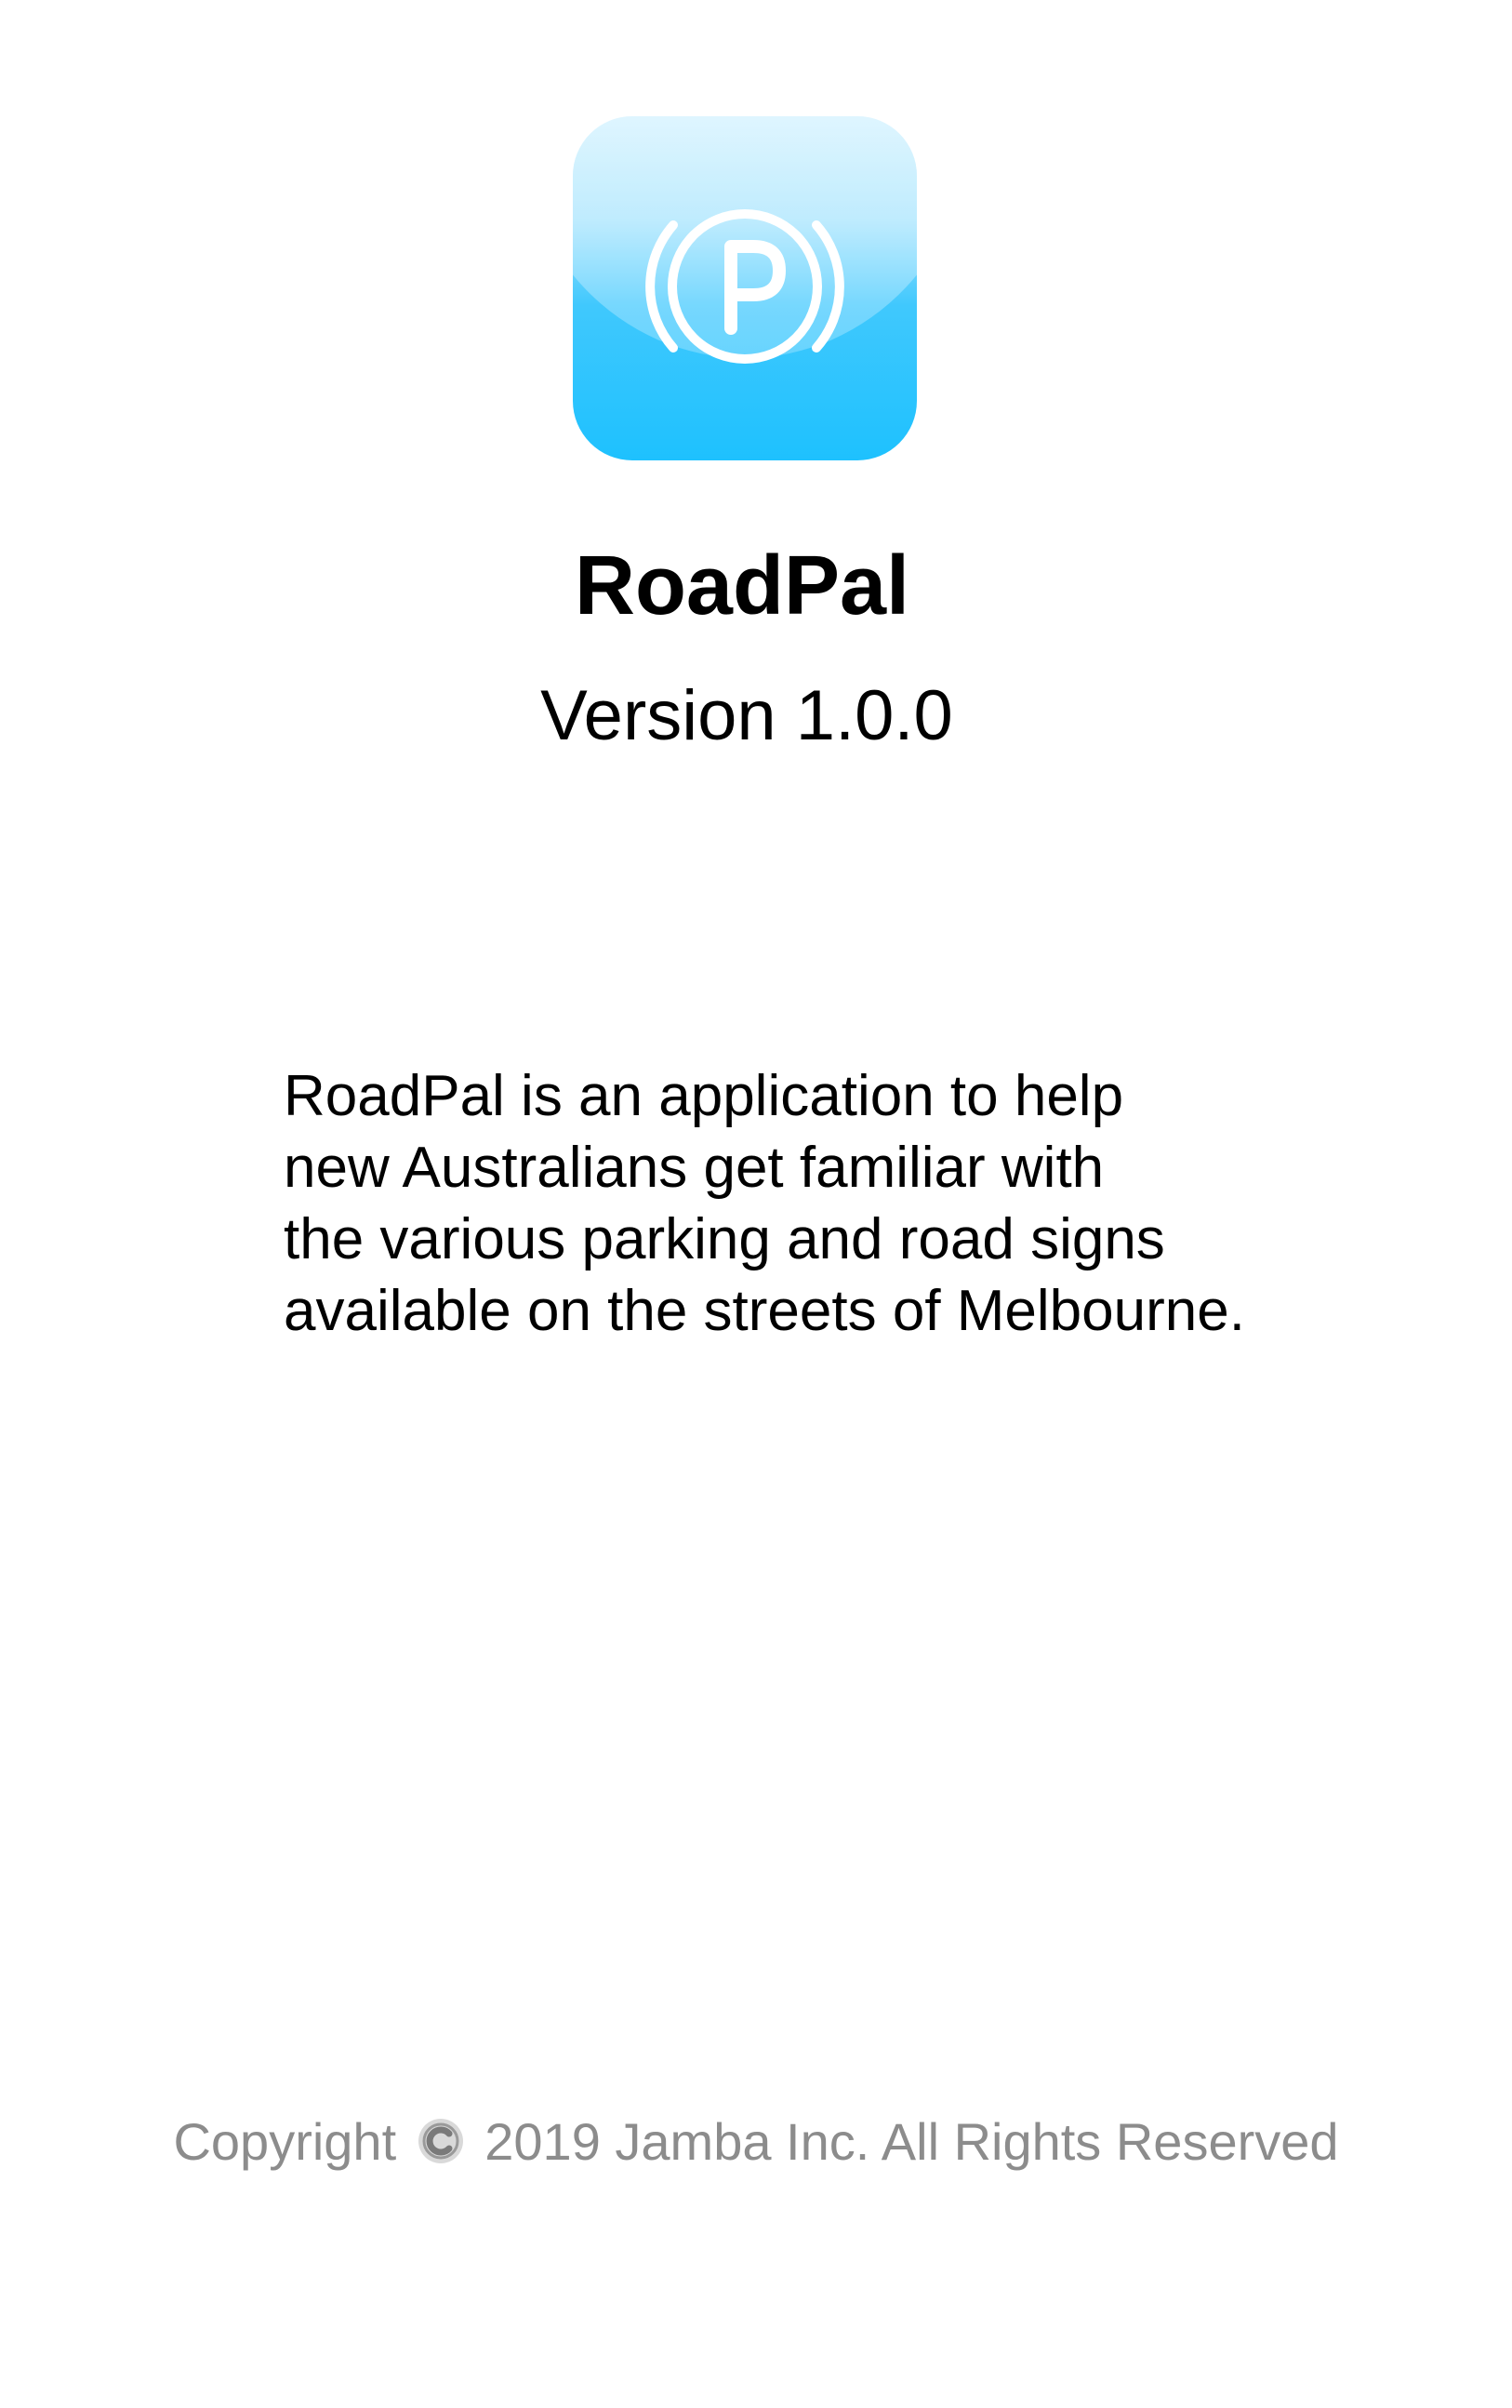  Describe the element at coordinates (704, 1096) in the screenshot. I see `description-line: RoadPal is an application to help` at that location.